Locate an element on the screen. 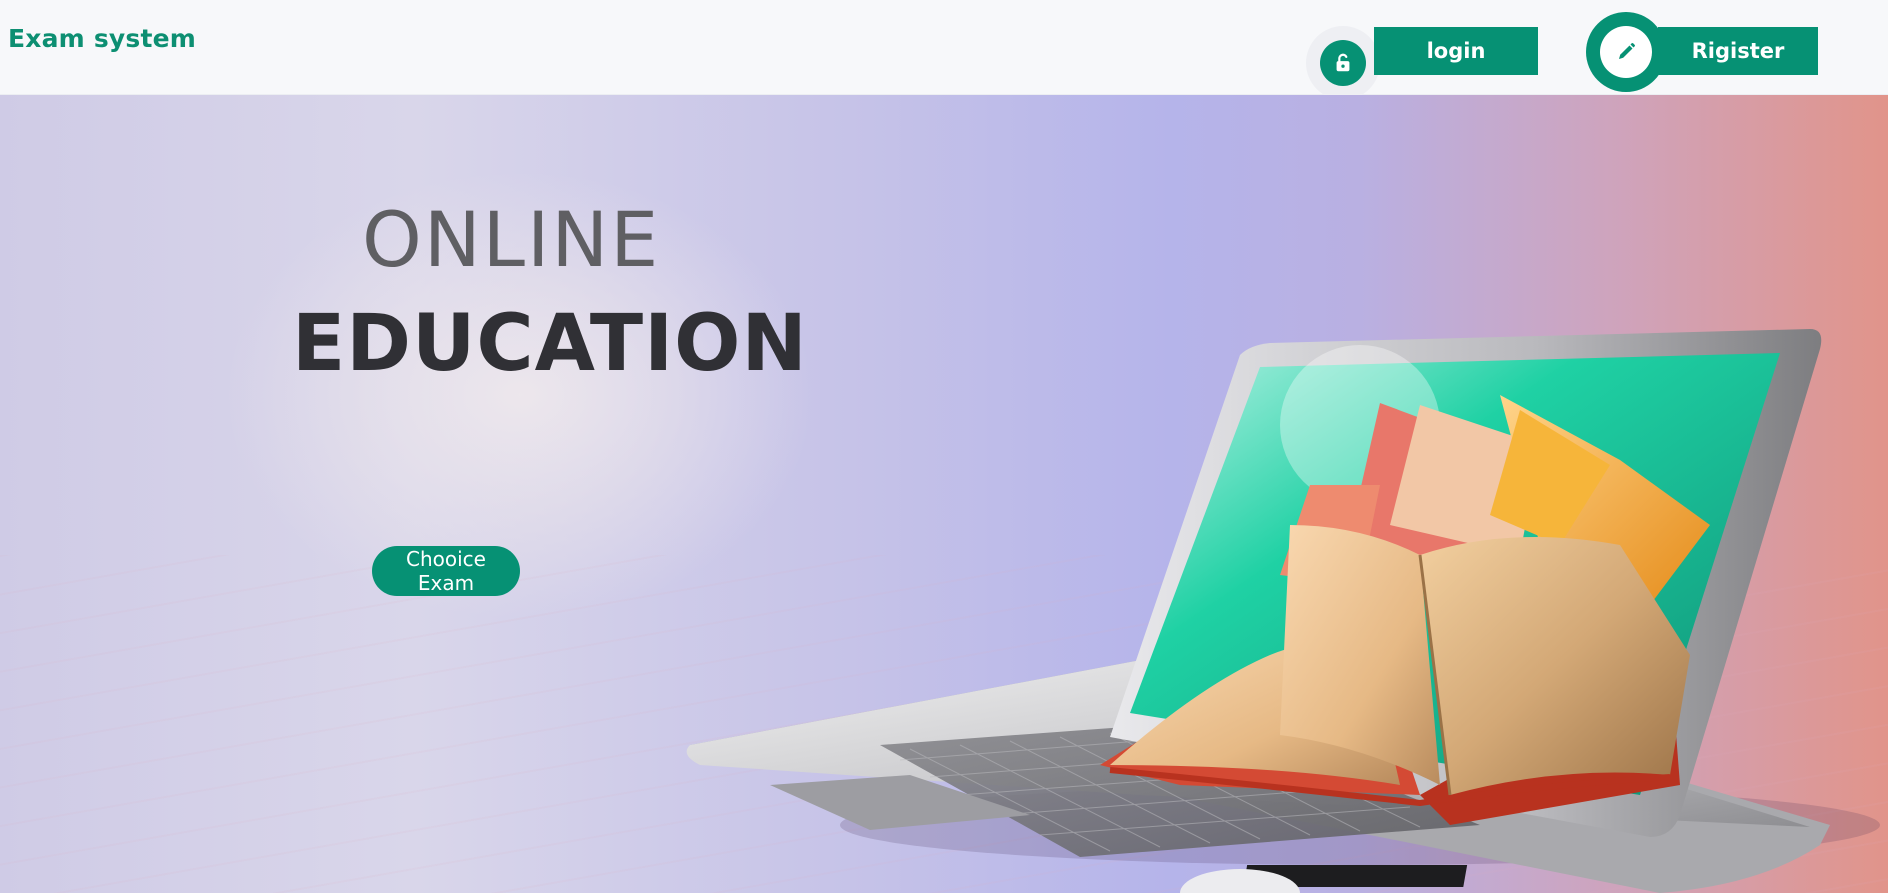 The width and height of the screenshot is (1888, 893). unlock-icon is located at coordinates (1343, 63).